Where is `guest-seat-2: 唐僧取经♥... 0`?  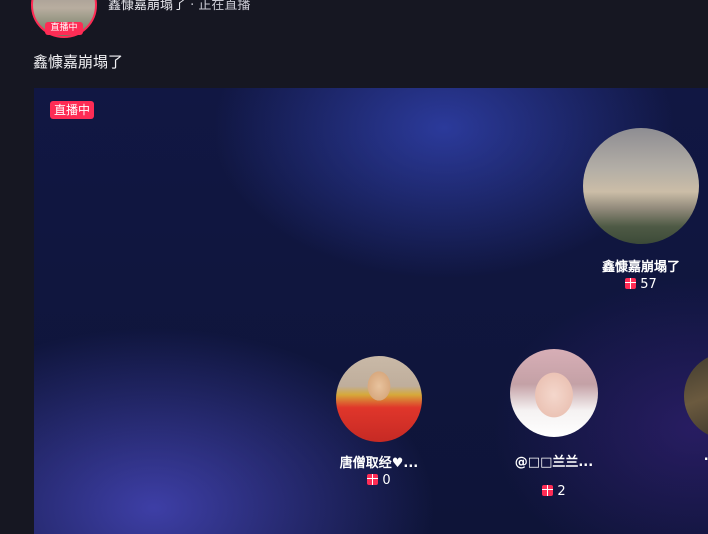
guest-seat-2: 唐僧取经♥... 0 is located at coordinates (379, 422).